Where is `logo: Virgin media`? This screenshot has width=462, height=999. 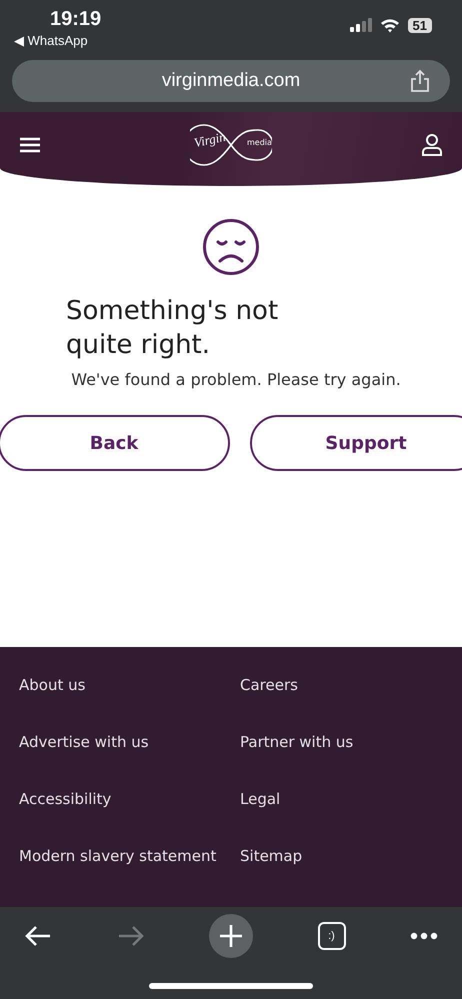 logo: Virgin media is located at coordinates (231, 145).